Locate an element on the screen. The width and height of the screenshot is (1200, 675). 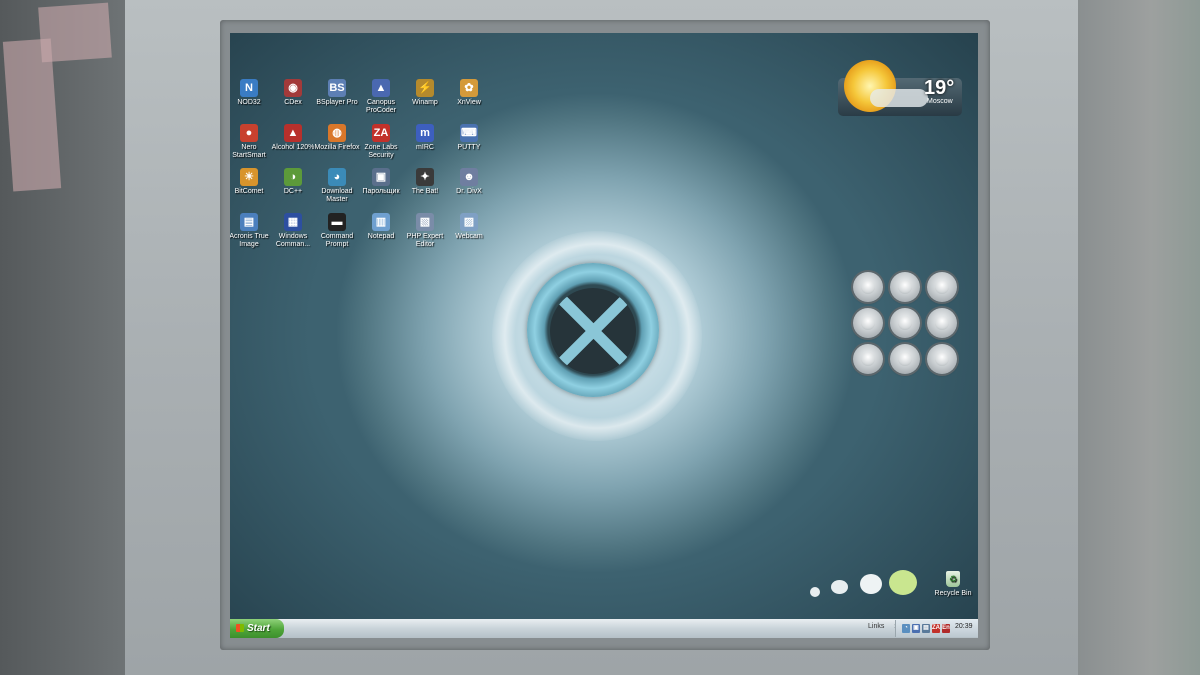
app-icon: m is located at coordinates (425, 133).